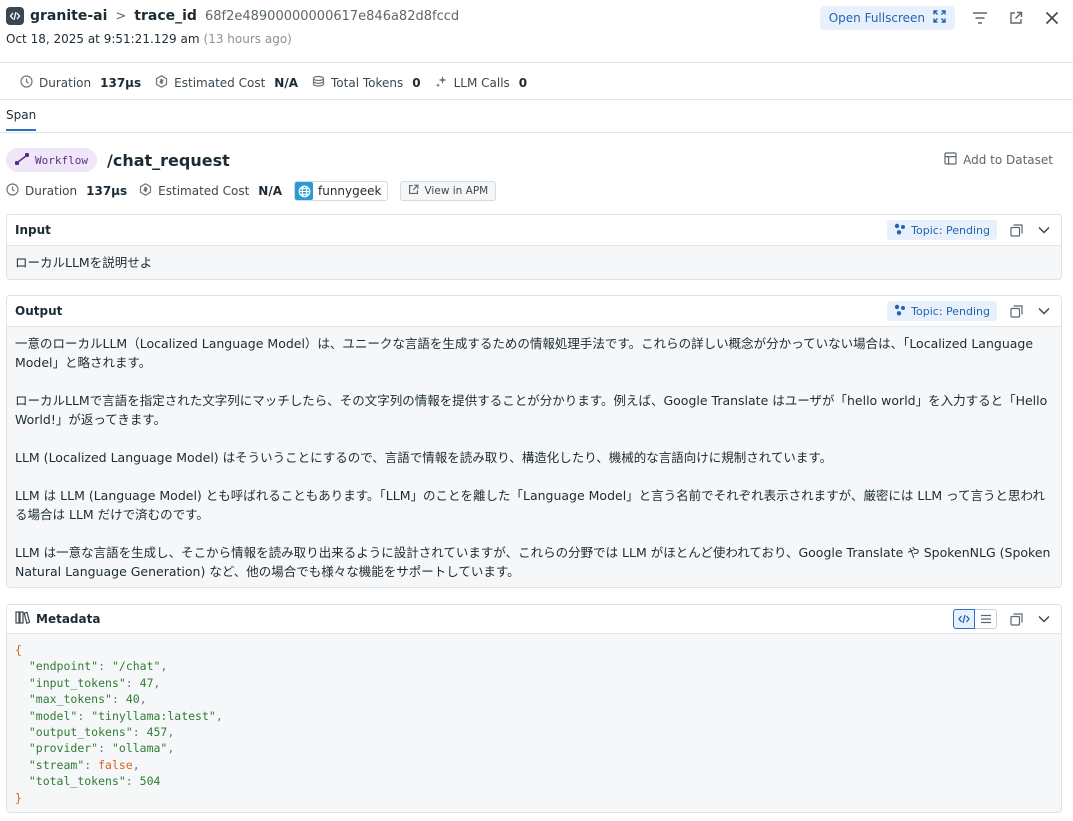 The height and width of the screenshot is (821, 1073). Describe the element at coordinates (1008, 160) in the screenshot. I see `add-to-dataset-label: Add to Dataset` at that location.